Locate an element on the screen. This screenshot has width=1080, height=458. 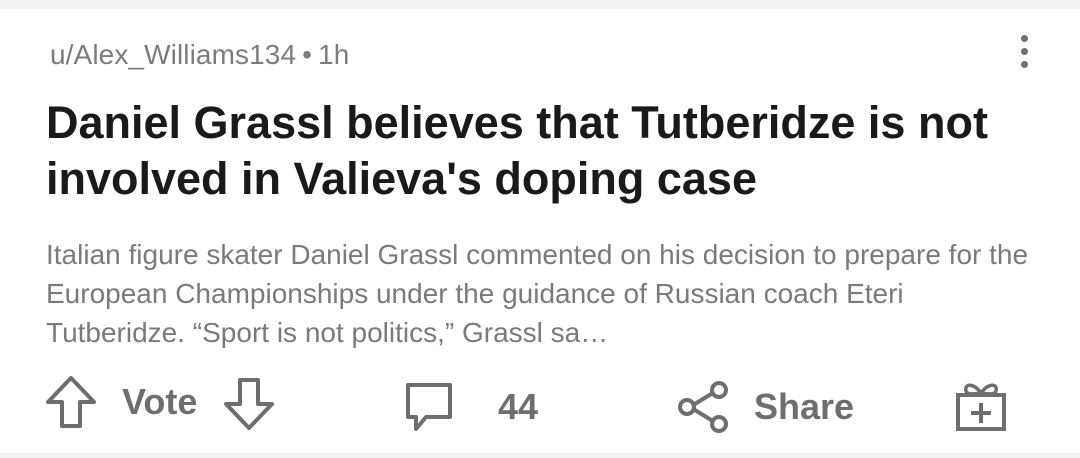
more-vertical-icon is located at coordinates (1024, 38).